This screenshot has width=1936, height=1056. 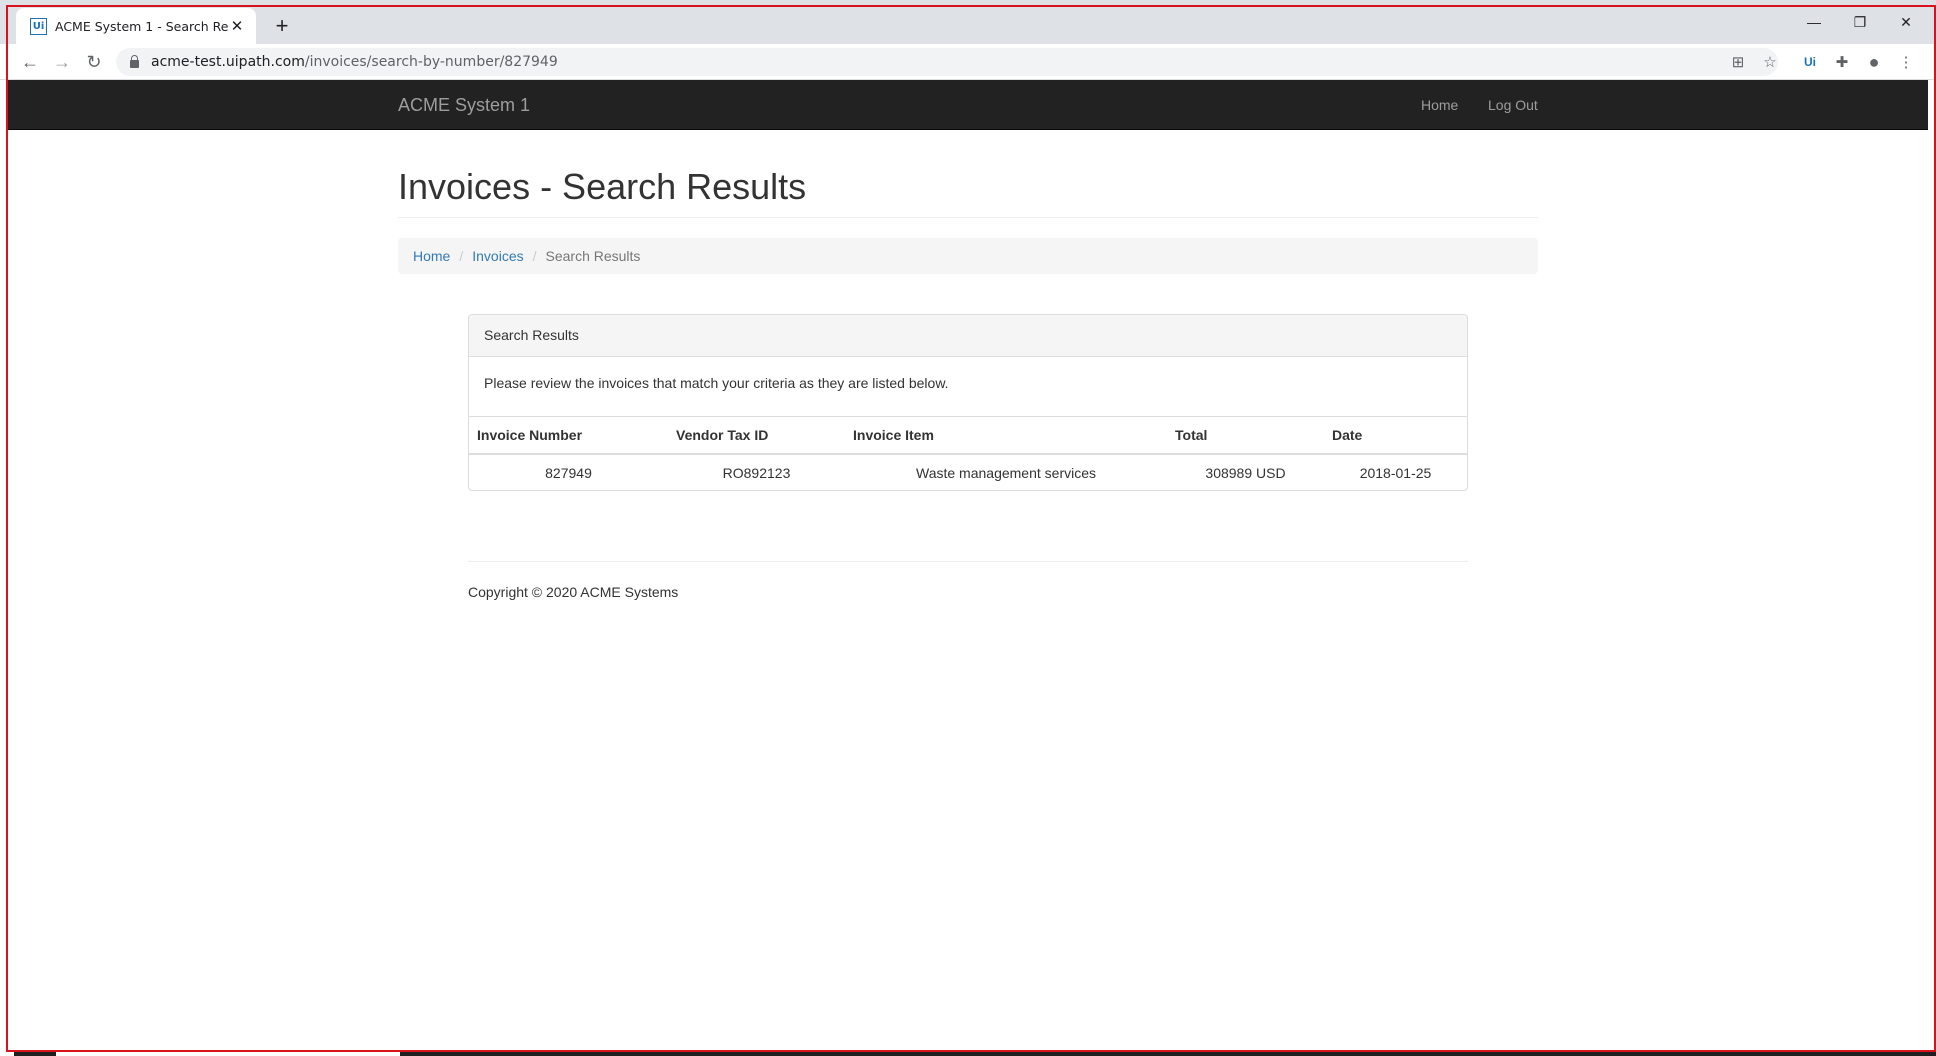 What do you see at coordinates (1245, 436) in the screenshot?
I see `column-header: Total` at bounding box center [1245, 436].